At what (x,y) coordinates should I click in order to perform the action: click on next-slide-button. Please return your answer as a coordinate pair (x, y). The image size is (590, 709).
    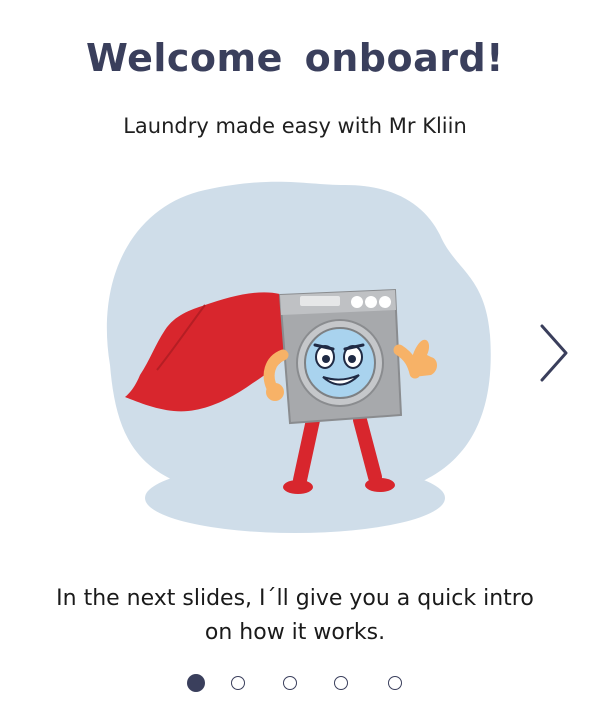
    Looking at the image, I should click on (552, 353).